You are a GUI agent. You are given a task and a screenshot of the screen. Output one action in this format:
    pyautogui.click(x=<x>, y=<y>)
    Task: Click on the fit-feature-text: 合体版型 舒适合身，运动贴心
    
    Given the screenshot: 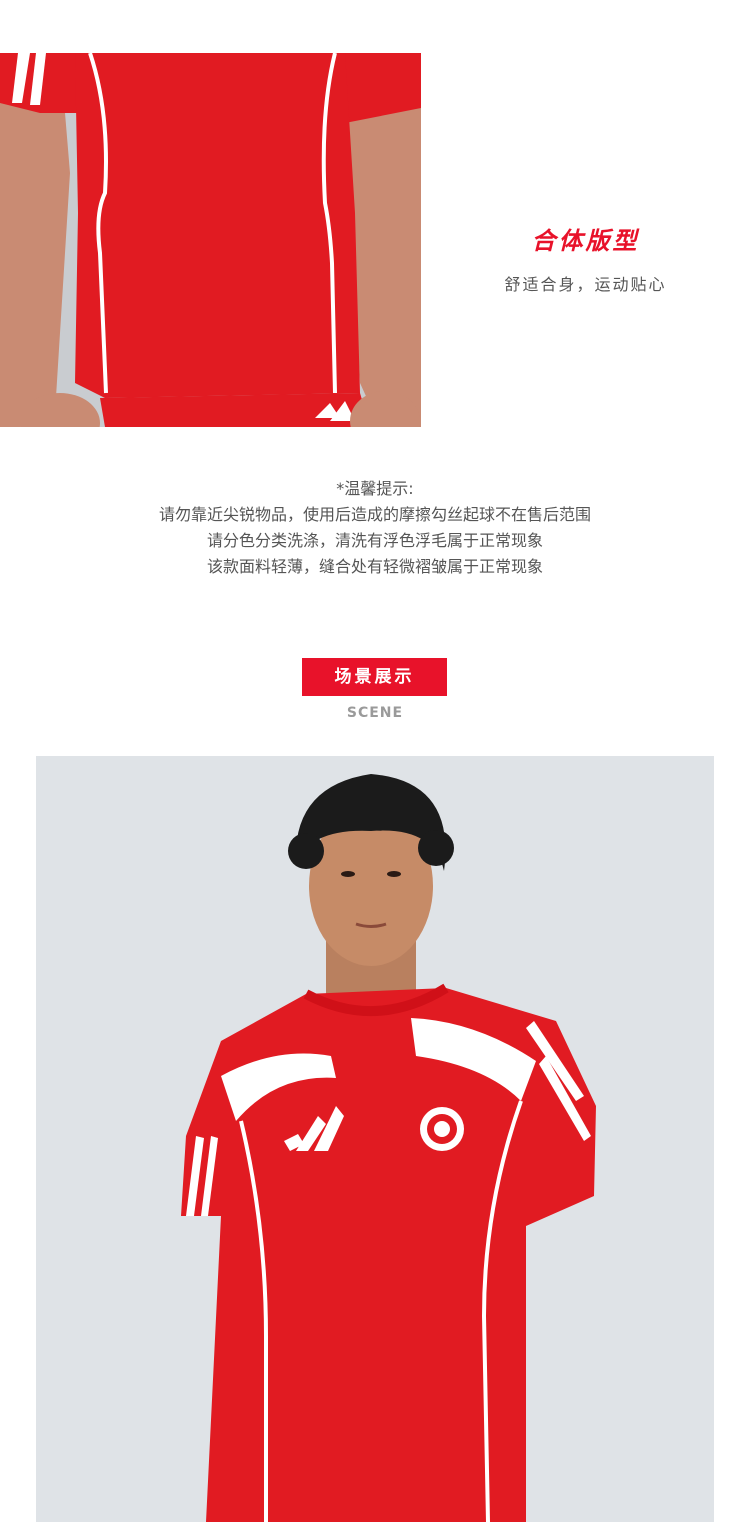 What is the action you would take?
    pyautogui.click(x=585, y=240)
    